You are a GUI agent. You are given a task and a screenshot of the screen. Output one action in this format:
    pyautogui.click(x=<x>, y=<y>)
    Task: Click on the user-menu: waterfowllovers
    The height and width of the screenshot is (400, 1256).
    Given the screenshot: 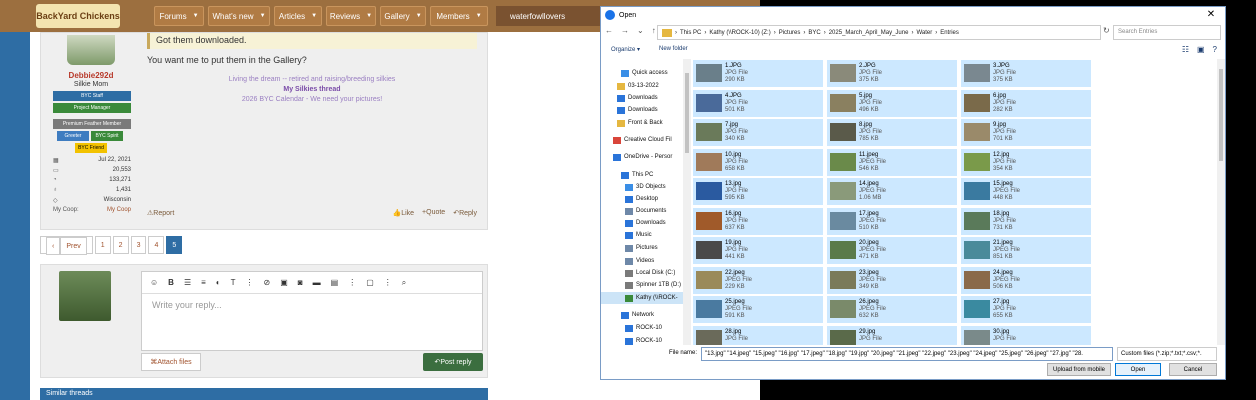 What is the action you would take?
    pyautogui.click(x=551, y=16)
    